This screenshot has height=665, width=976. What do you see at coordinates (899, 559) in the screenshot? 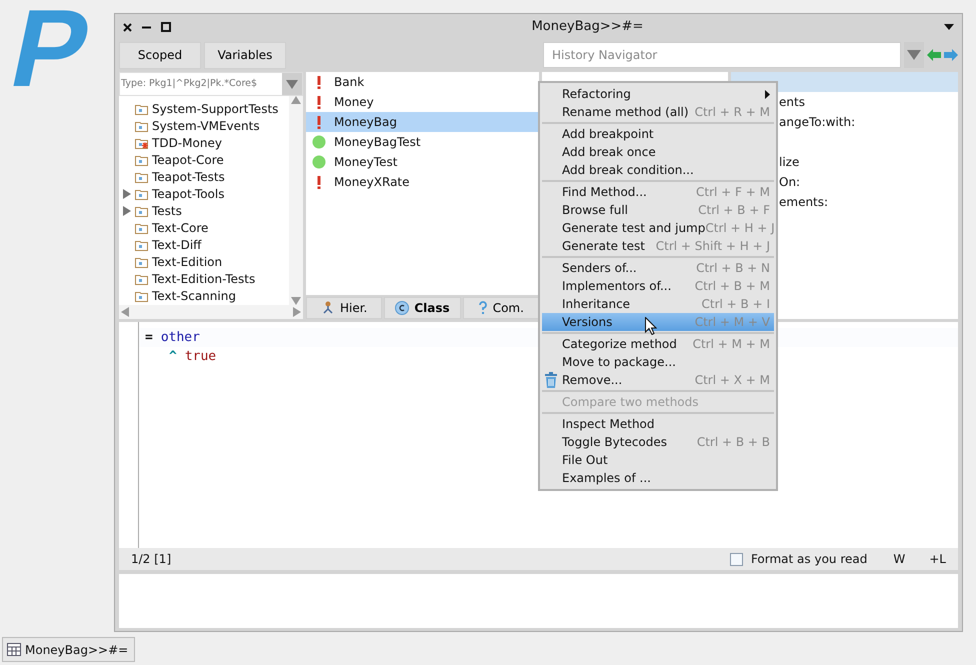
I see `wrap-toggle: W` at bounding box center [899, 559].